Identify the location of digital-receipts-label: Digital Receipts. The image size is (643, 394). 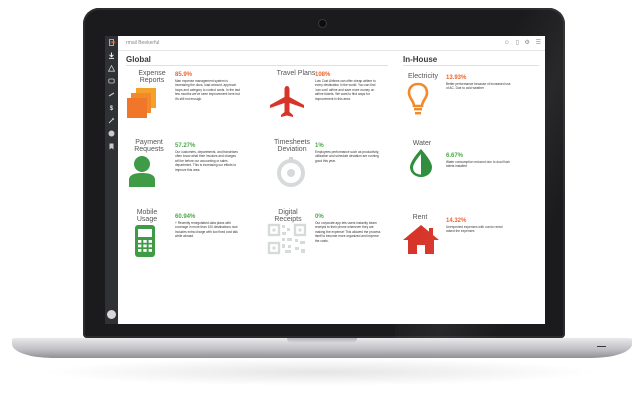
(288, 216).